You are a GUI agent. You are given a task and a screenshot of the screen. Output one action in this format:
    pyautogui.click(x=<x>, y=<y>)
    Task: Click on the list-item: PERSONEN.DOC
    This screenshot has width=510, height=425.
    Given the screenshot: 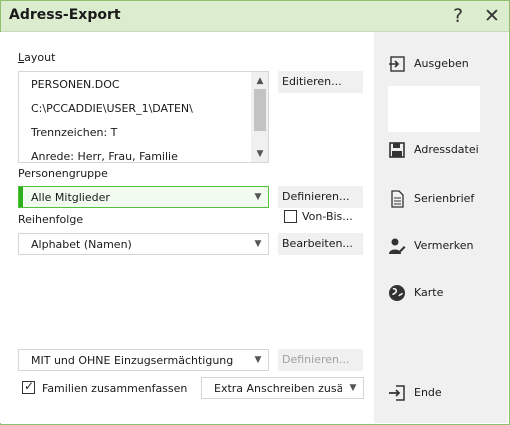 What is the action you would take?
    pyautogui.click(x=75, y=84)
    